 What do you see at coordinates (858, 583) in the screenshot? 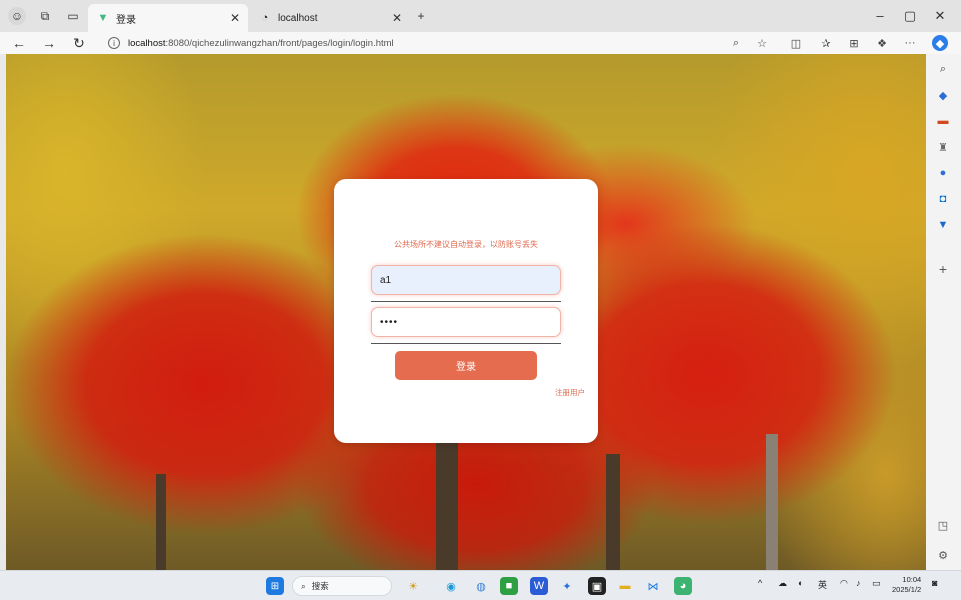
I see `volume-icon: ♪` at bounding box center [858, 583].